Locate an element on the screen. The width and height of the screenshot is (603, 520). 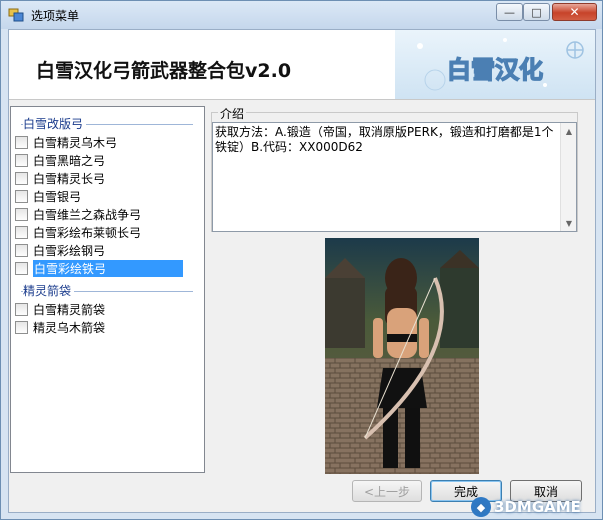
site-watermark: ◆ 3DMGAME is located at coordinates (537, 507).